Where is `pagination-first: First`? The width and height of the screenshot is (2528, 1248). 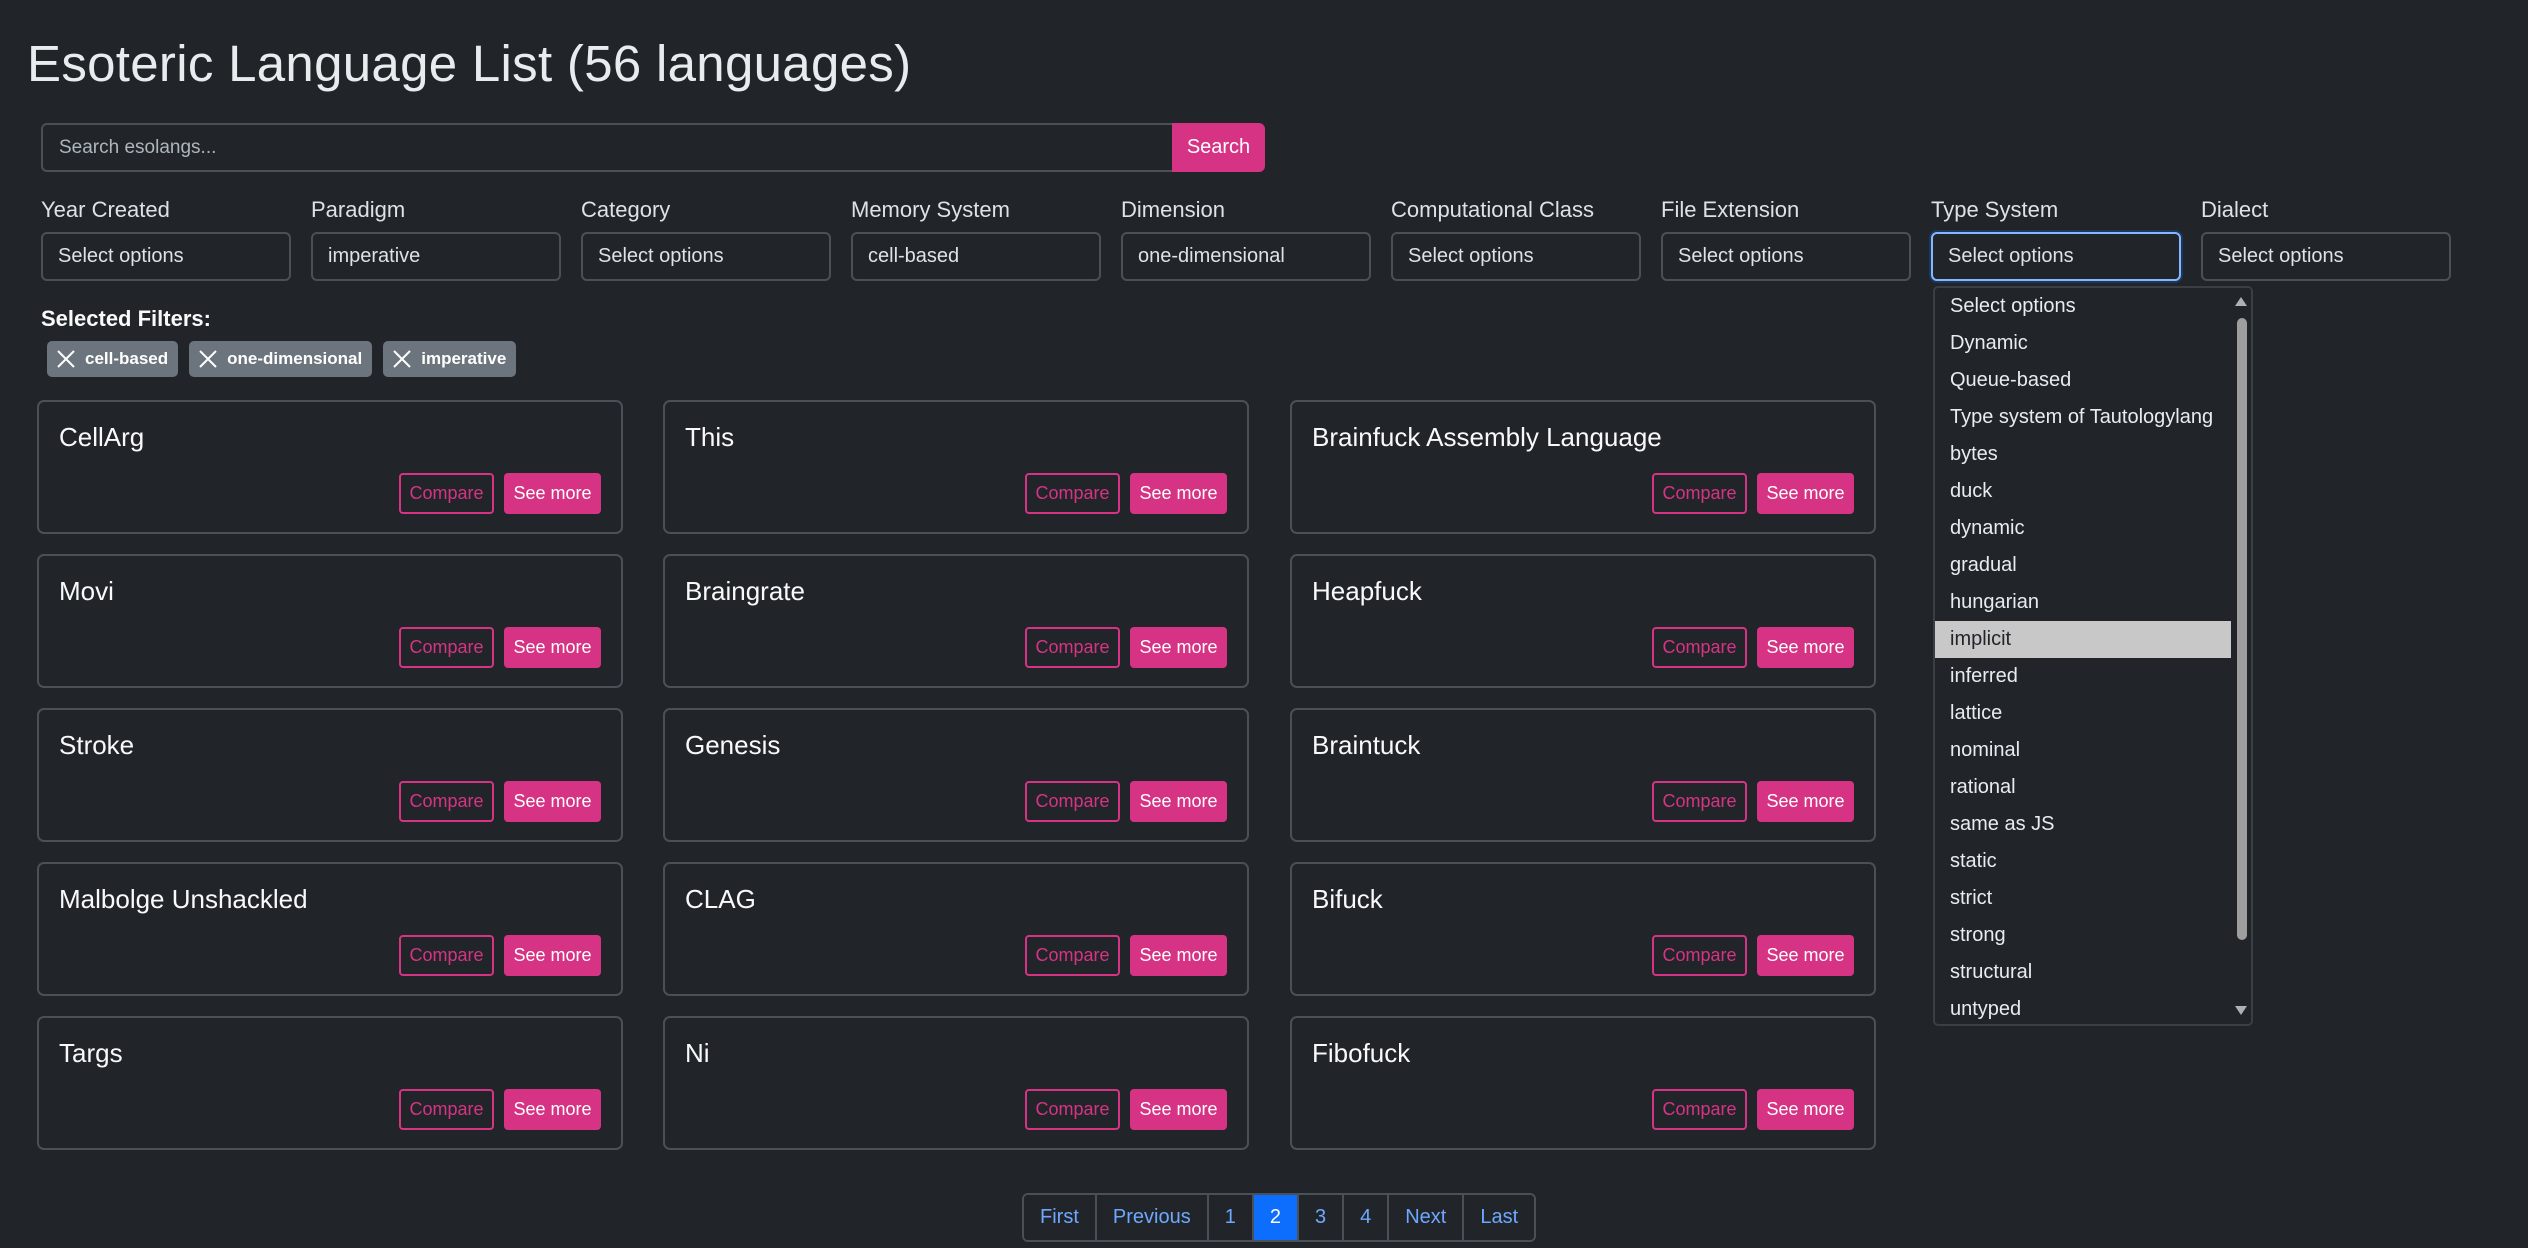 pagination-first: First is located at coordinates (1060, 1217).